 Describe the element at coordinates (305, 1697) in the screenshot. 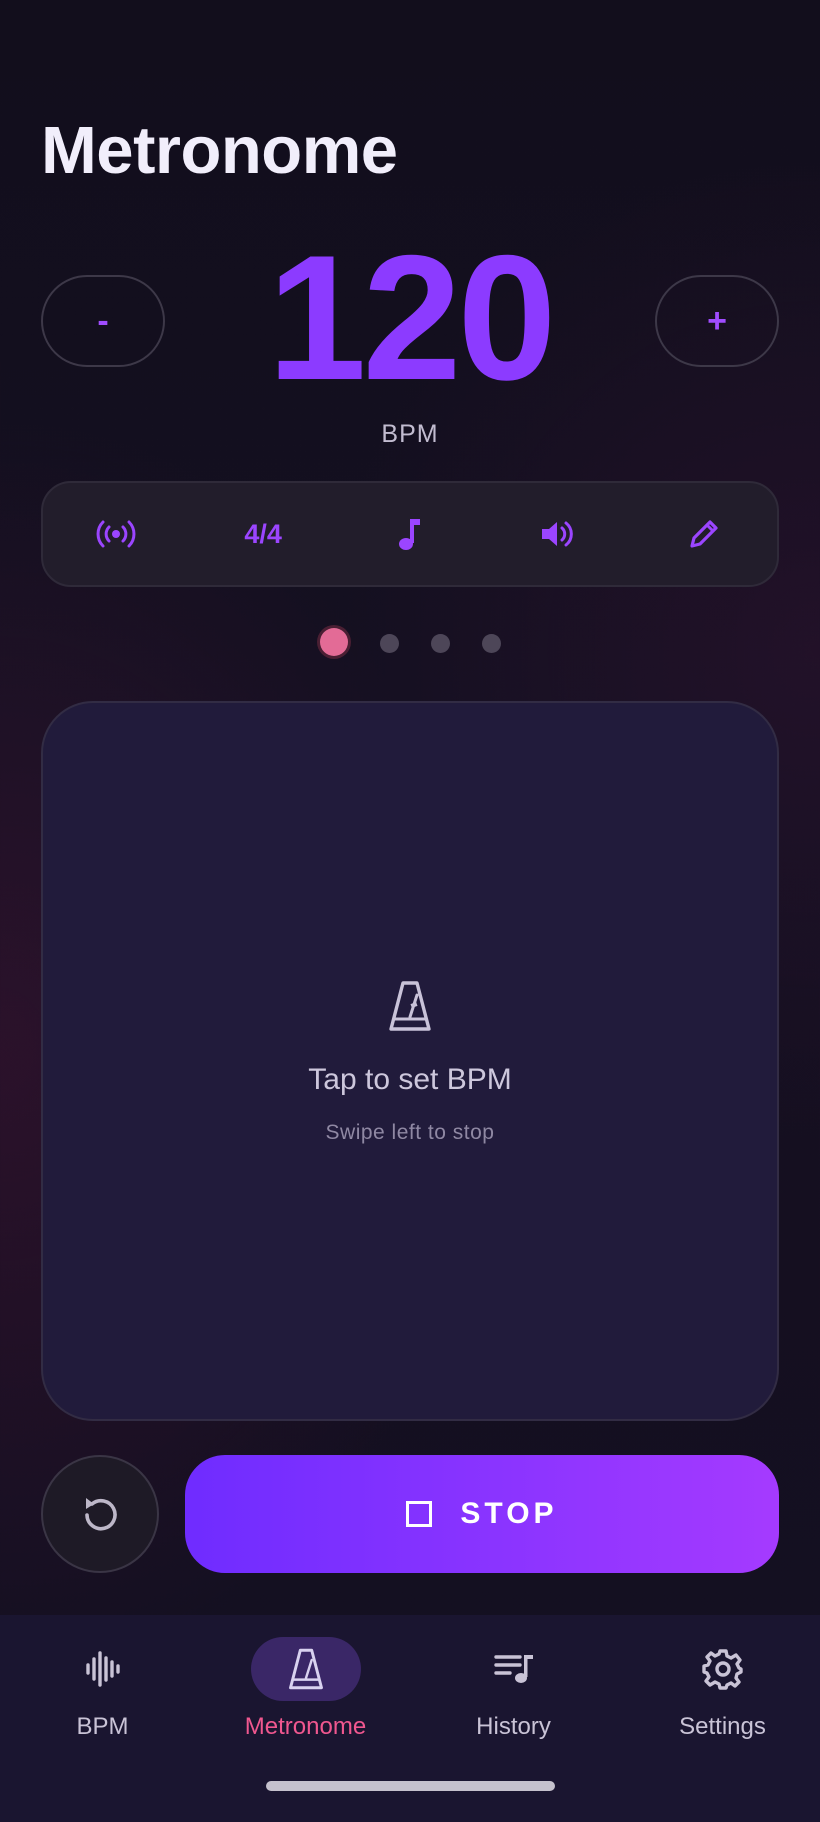

I see `nav-item-metronome: Metronome` at that location.